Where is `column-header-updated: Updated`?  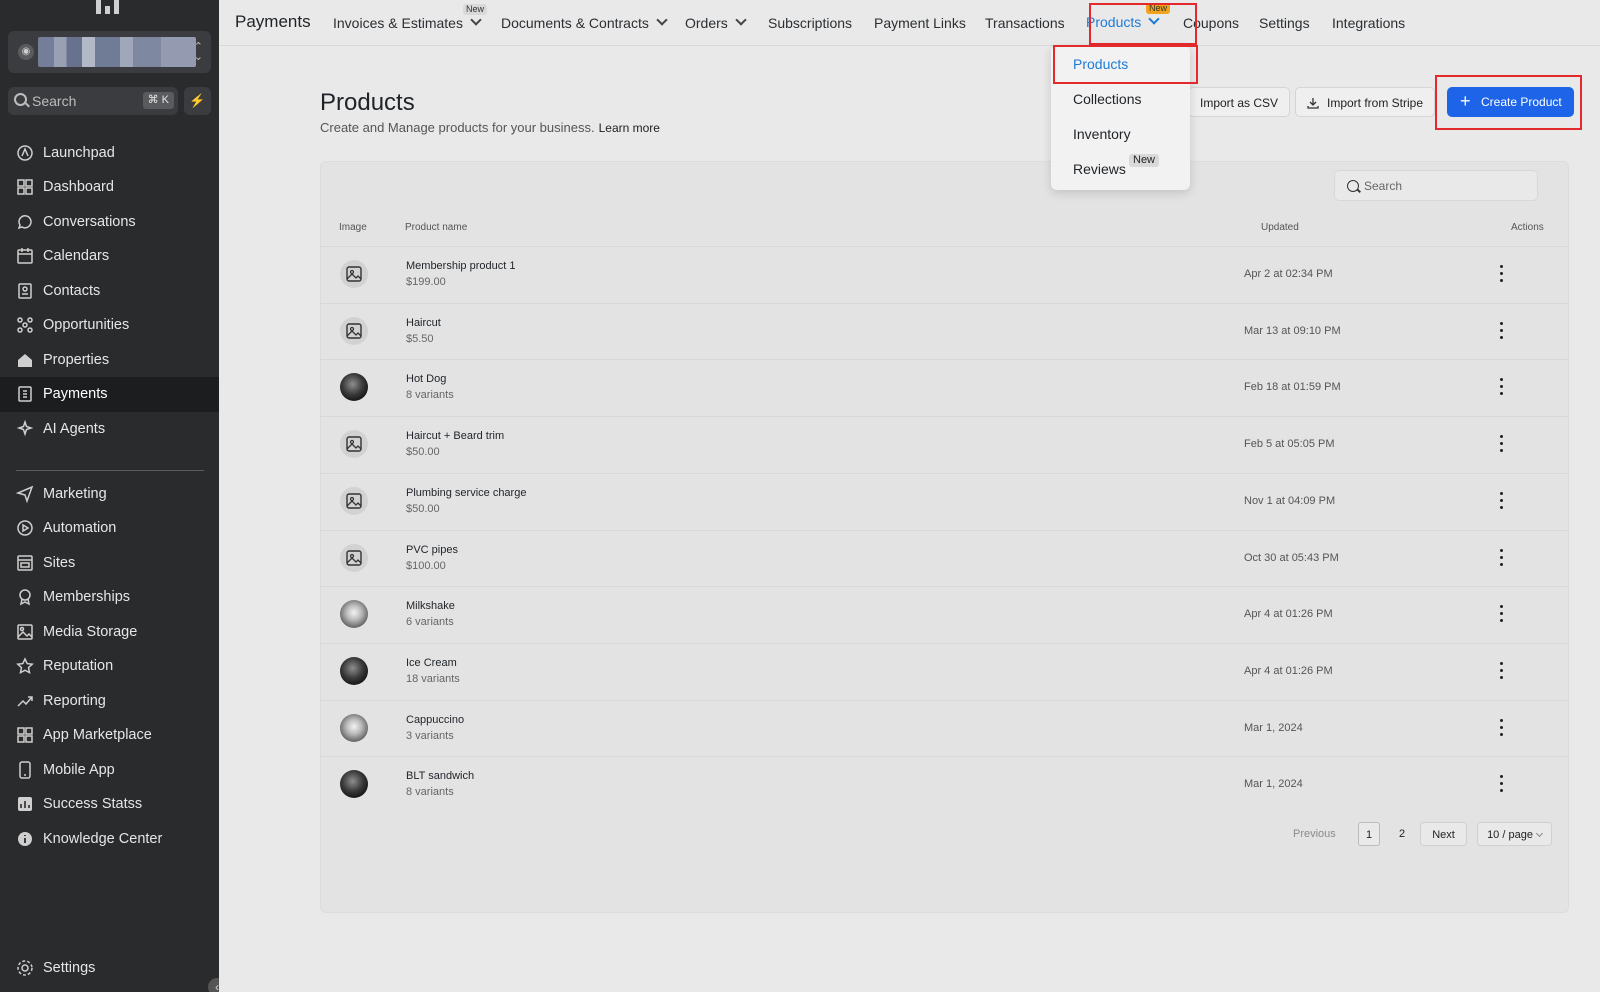
column-header-updated: Updated is located at coordinates (1280, 227).